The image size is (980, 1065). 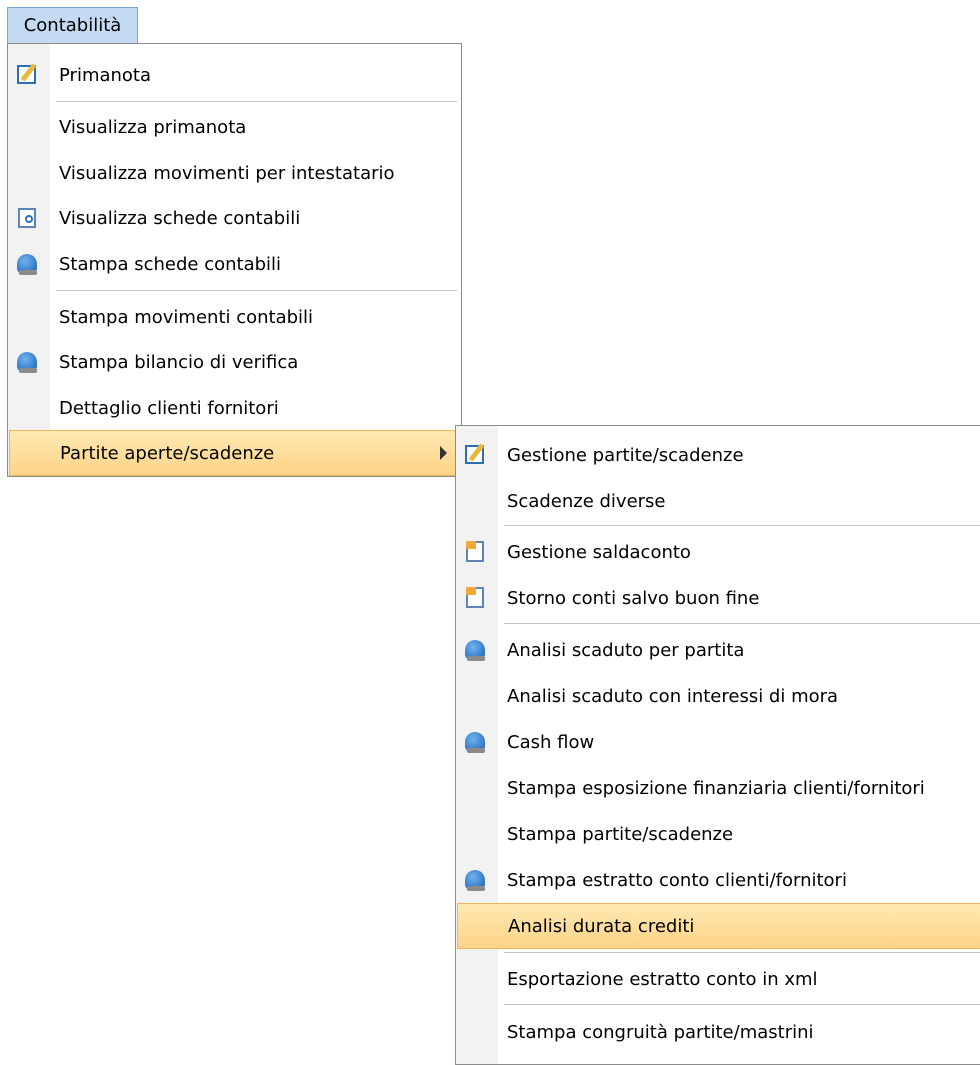 What do you see at coordinates (186, 317) in the screenshot?
I see `menu-item-label: Stampa movimenti contabili` at bounding box center [186, 317].